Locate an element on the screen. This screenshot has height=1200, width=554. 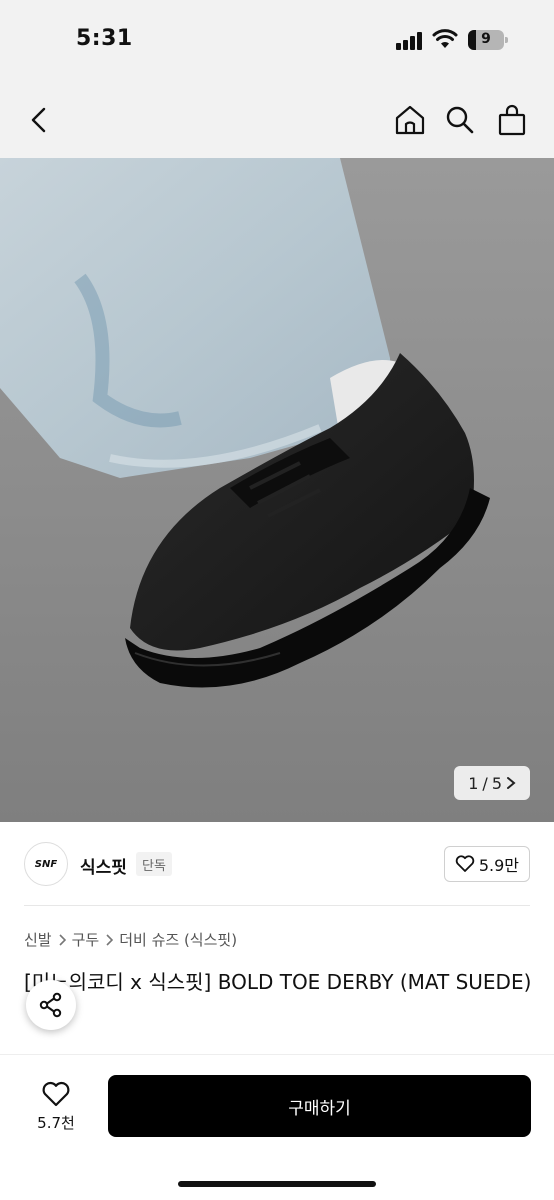
wishlist-button: 5.7천 is located at coordinates (56, 1107).